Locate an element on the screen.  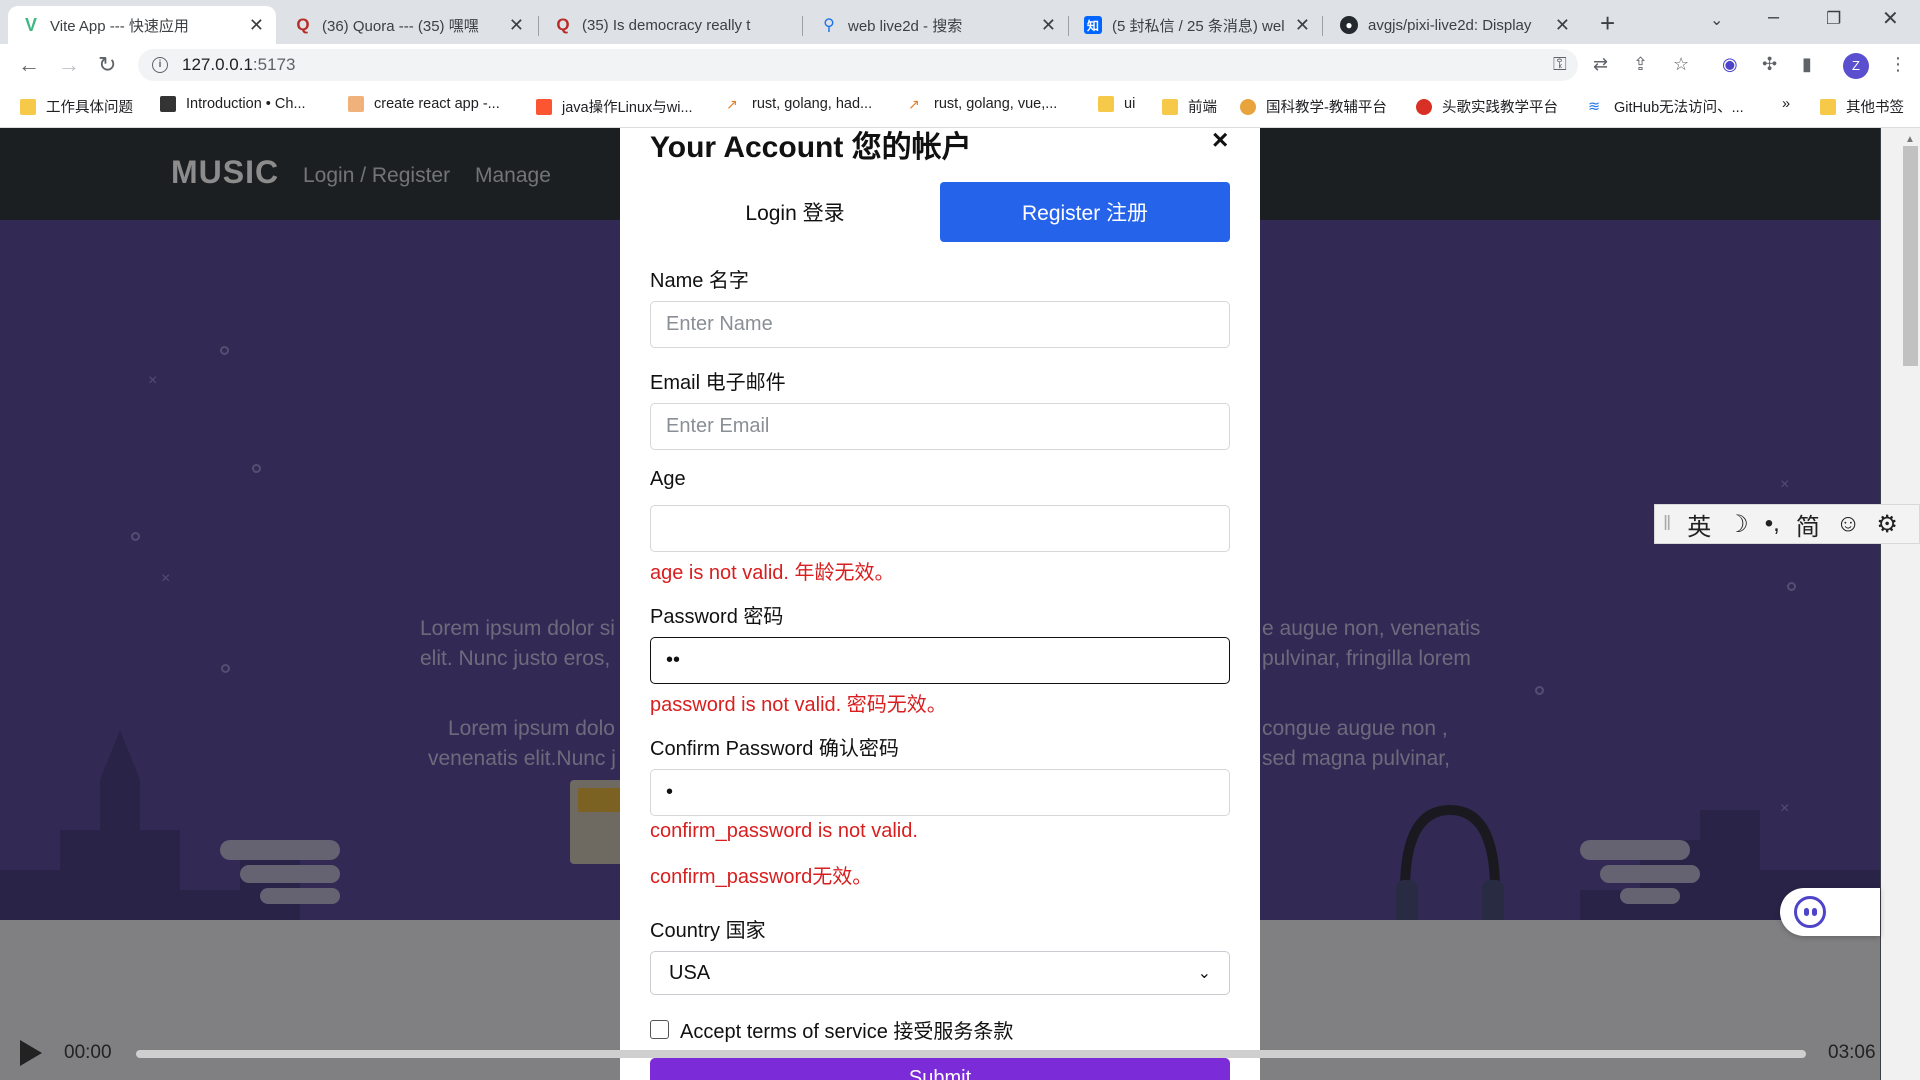
country-select: USA ⌄ is located at coordinates (940, 973).